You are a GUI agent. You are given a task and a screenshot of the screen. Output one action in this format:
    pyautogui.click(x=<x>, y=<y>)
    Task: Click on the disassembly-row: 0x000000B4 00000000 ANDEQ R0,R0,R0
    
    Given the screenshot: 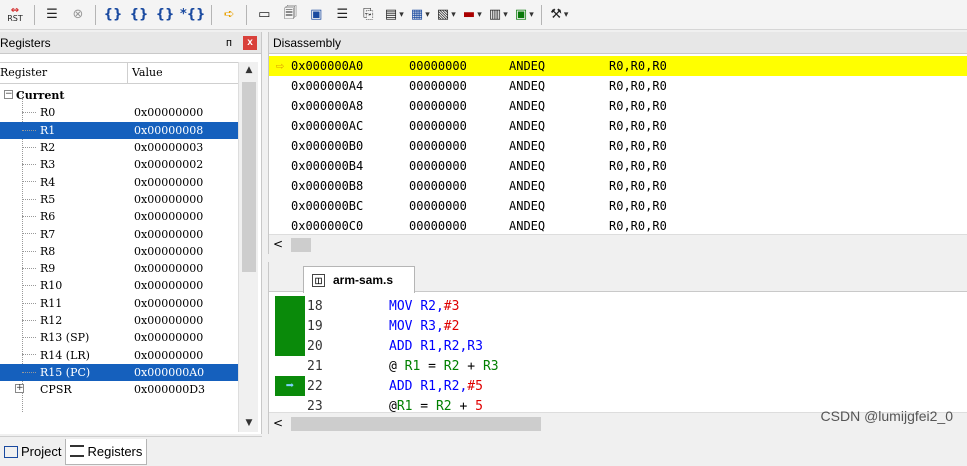 What is the action you would take?
    pyautogui.click(x=618, y=166)
    